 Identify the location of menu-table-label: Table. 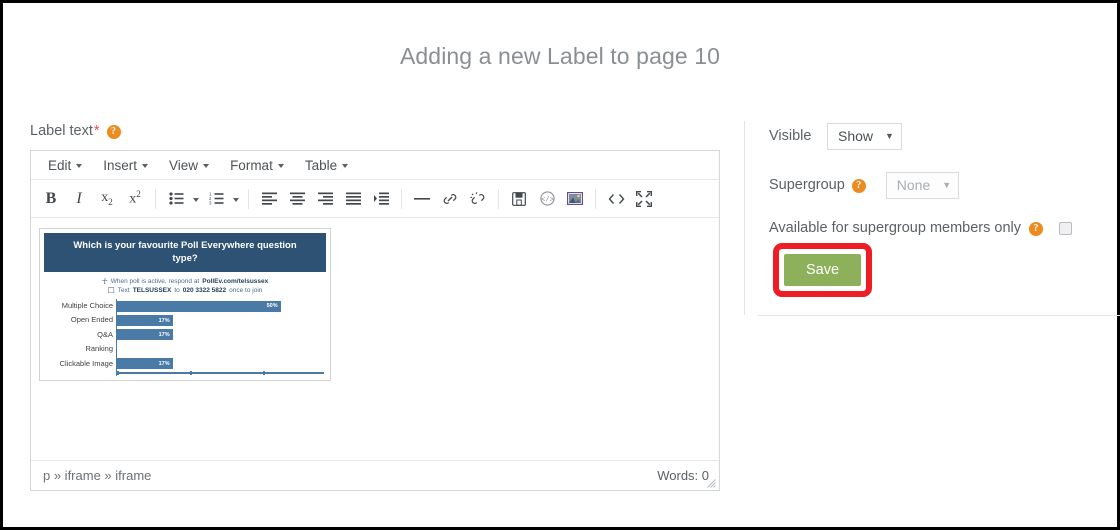
(321, 165).